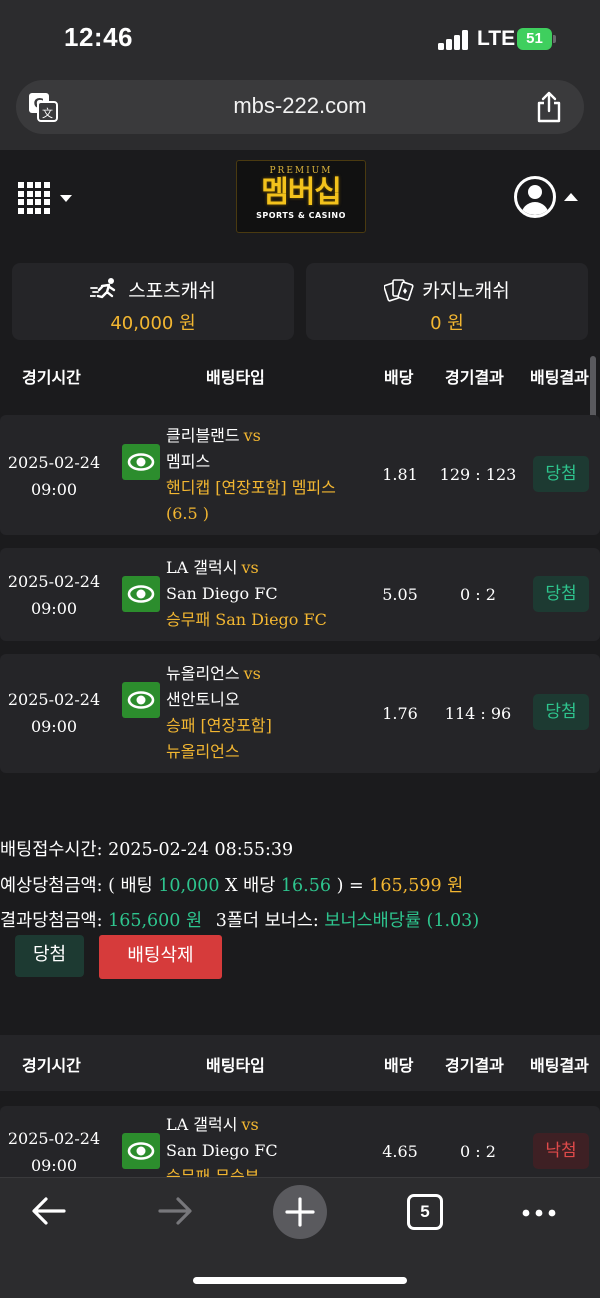 This screenshot has width=600, height=1298. I want to click on chevron-up-icon, so click(571, 197).